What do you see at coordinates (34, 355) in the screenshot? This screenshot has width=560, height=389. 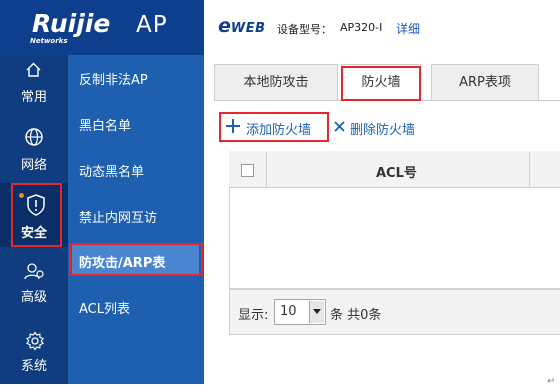 I see `nav-item-system: 系统` at bounding box center [34, 355].